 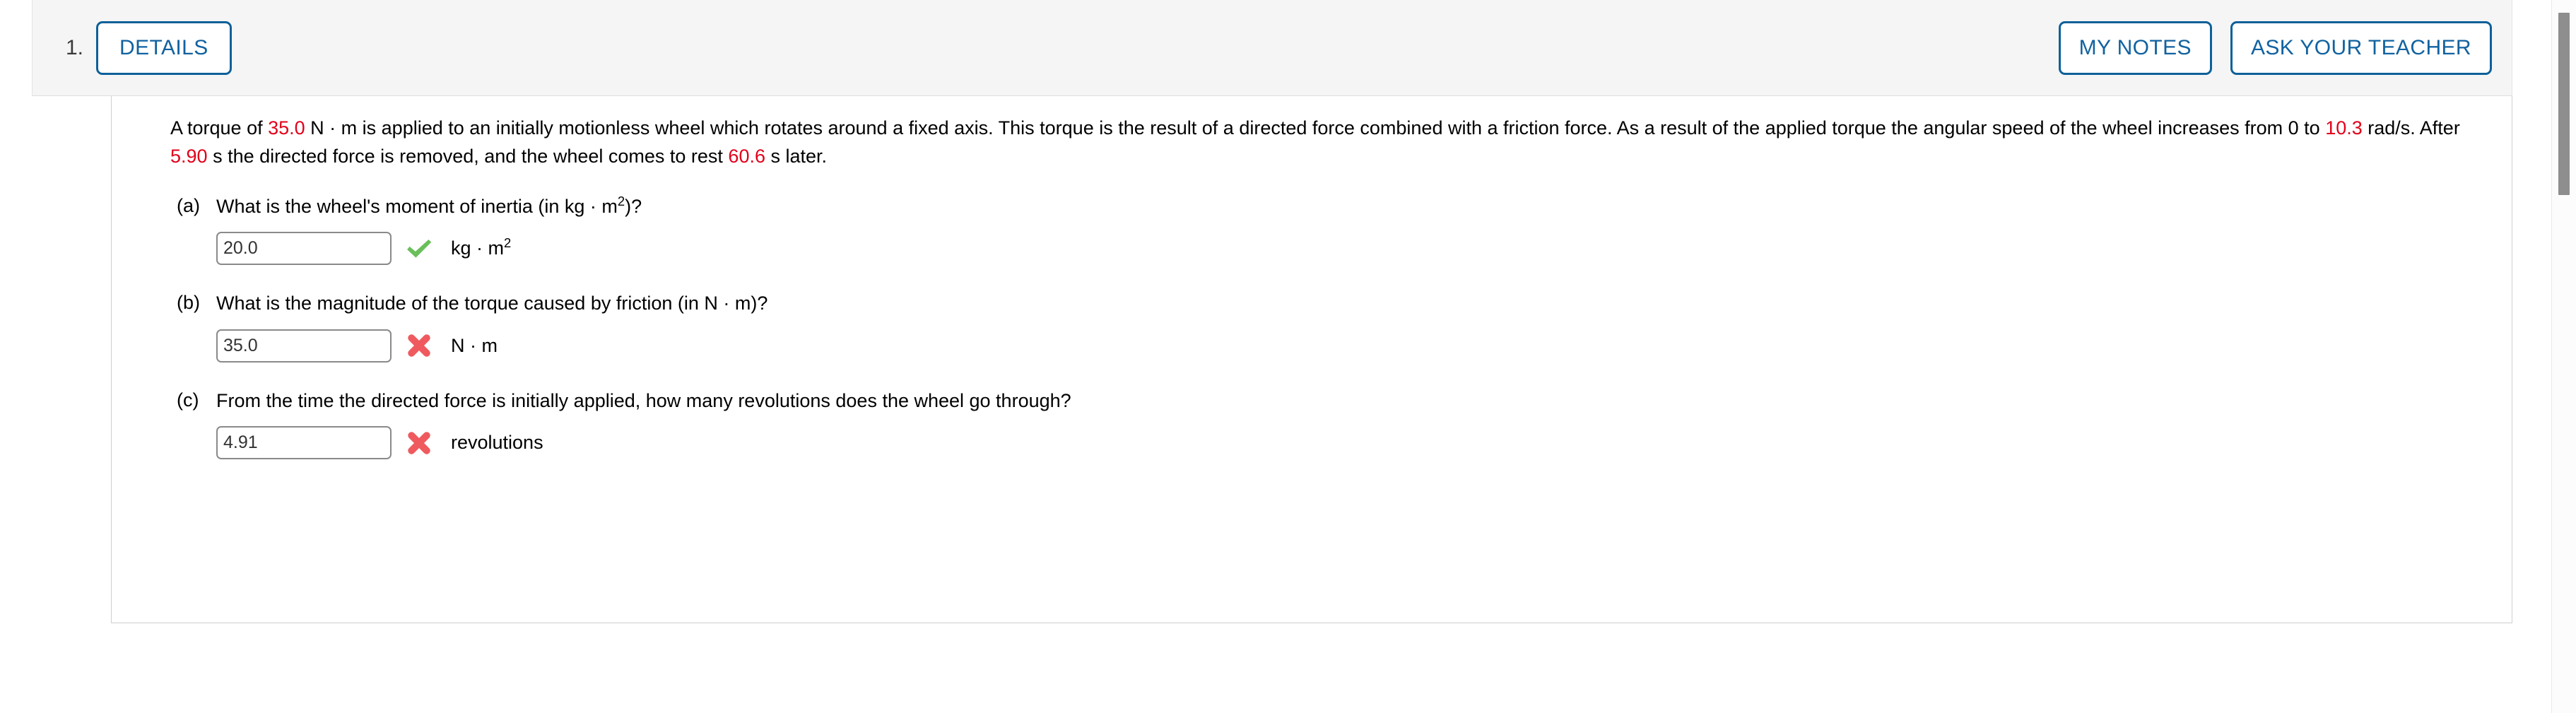 What do you see at coordinates (2564, 104) in the screenshot?
I see `scrollbar-thumb` at bounding box center [2564, 104].